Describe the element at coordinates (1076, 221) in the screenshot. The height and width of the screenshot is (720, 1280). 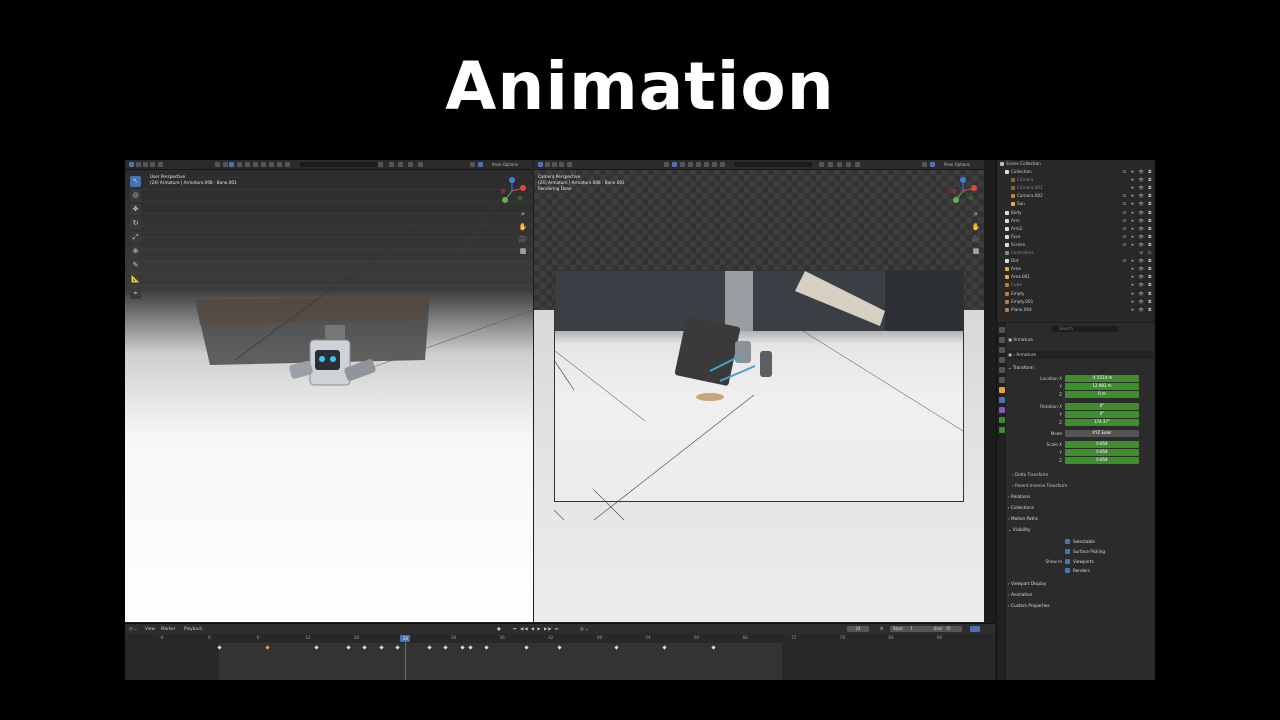
I see `outliner-item: Arm ☑ ➤ 👁 ◘` at that location.